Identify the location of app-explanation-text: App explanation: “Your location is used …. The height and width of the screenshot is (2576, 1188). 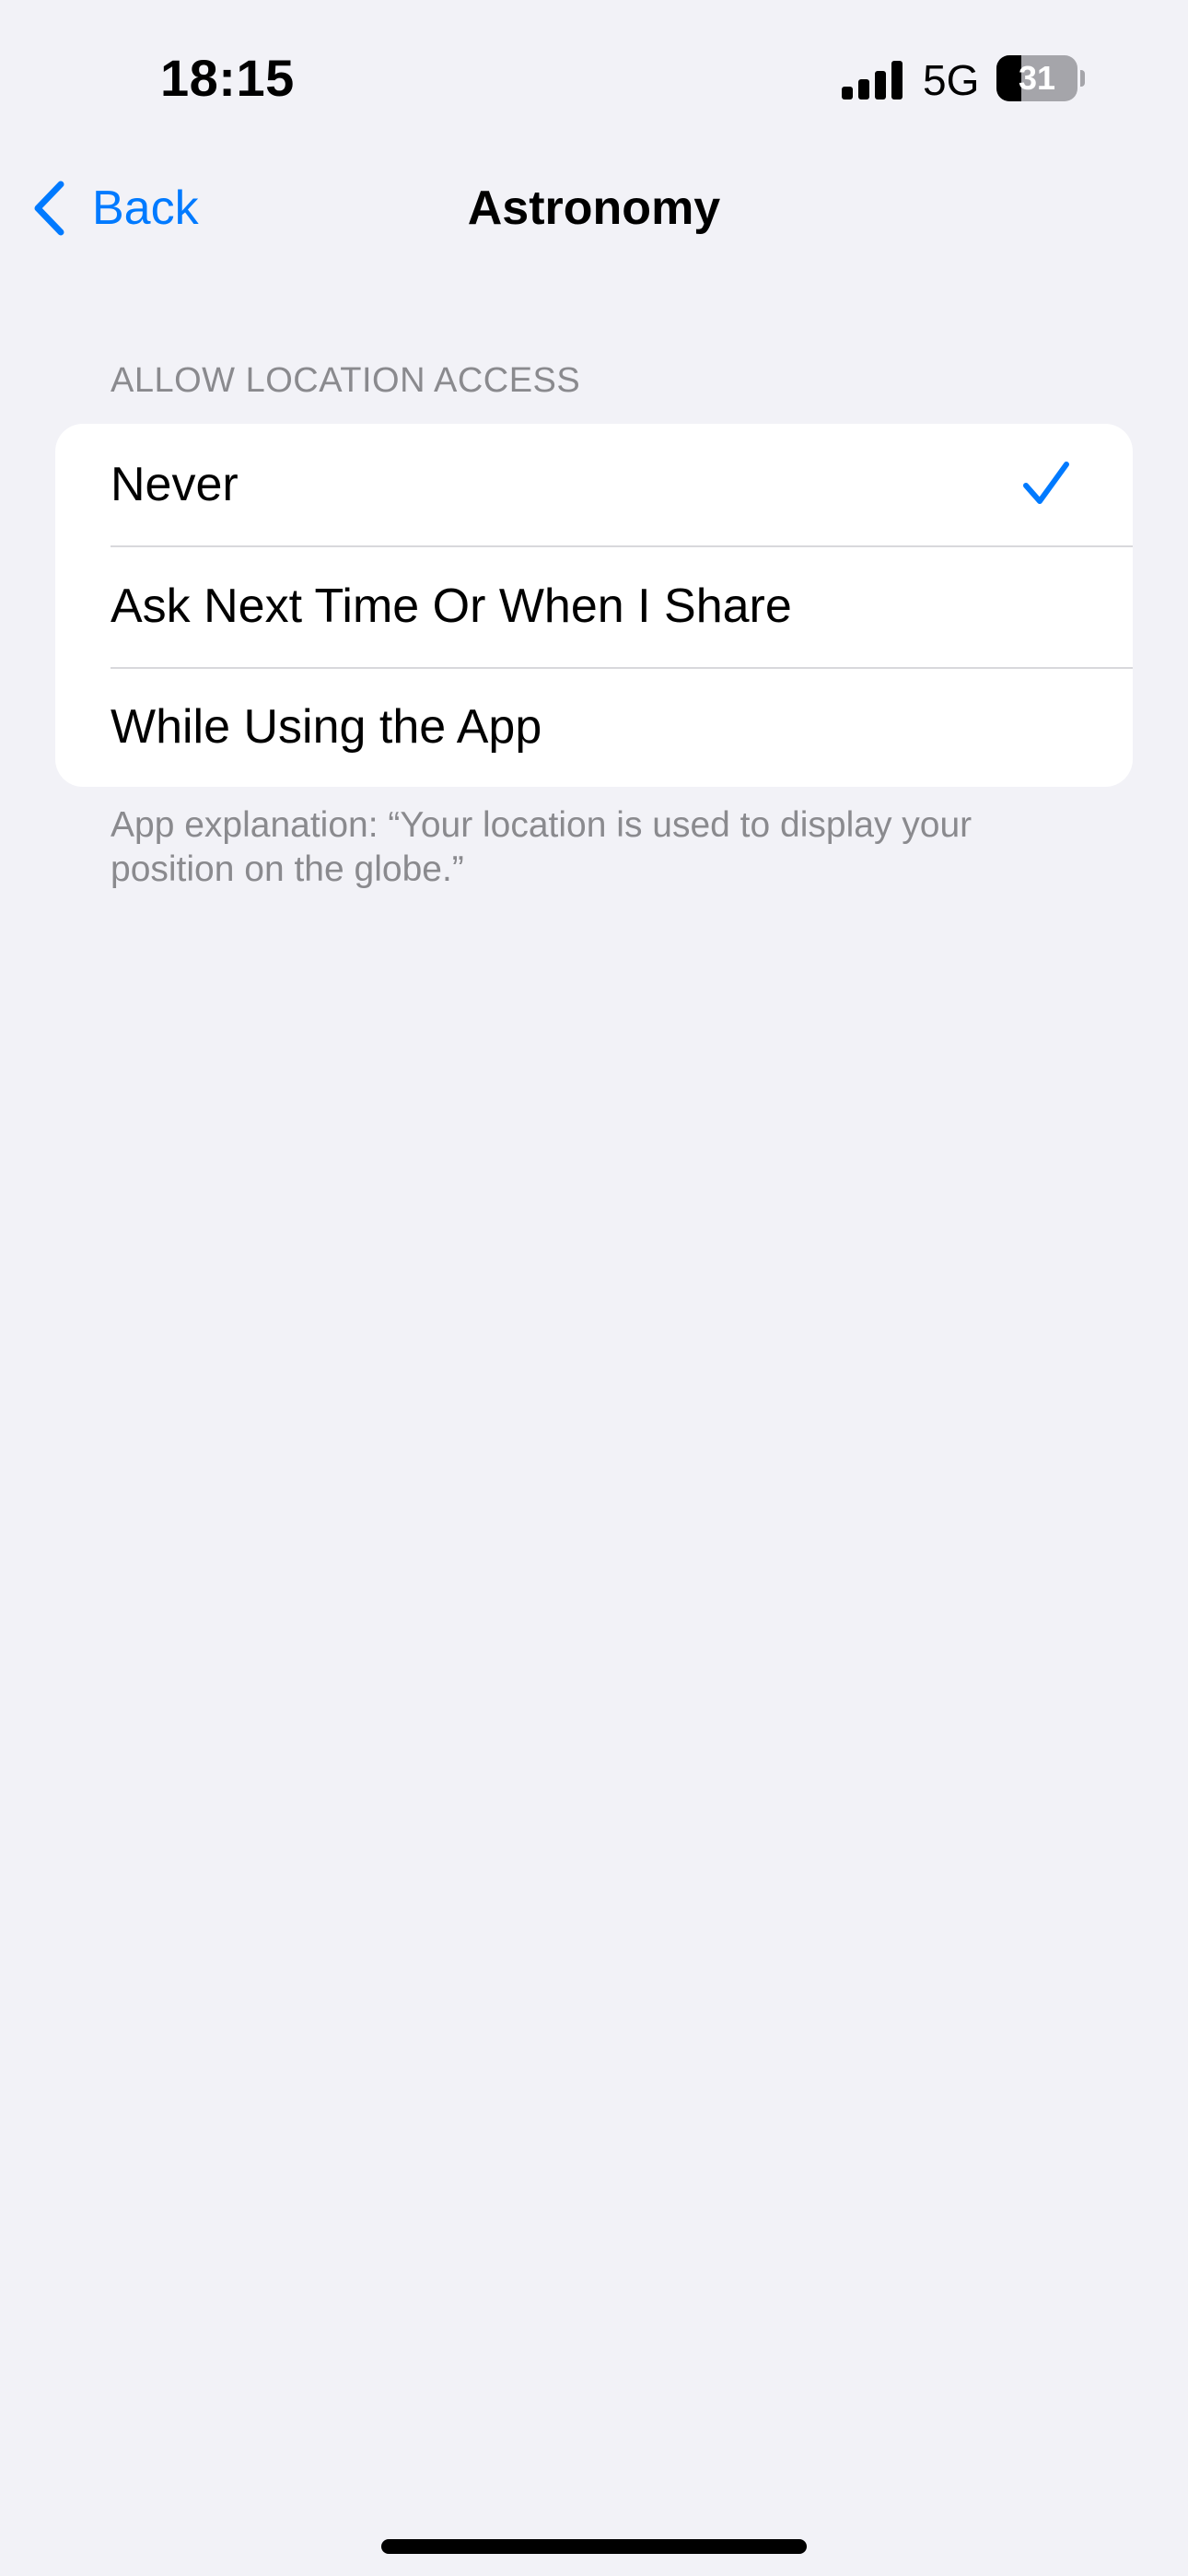
(542, 847).